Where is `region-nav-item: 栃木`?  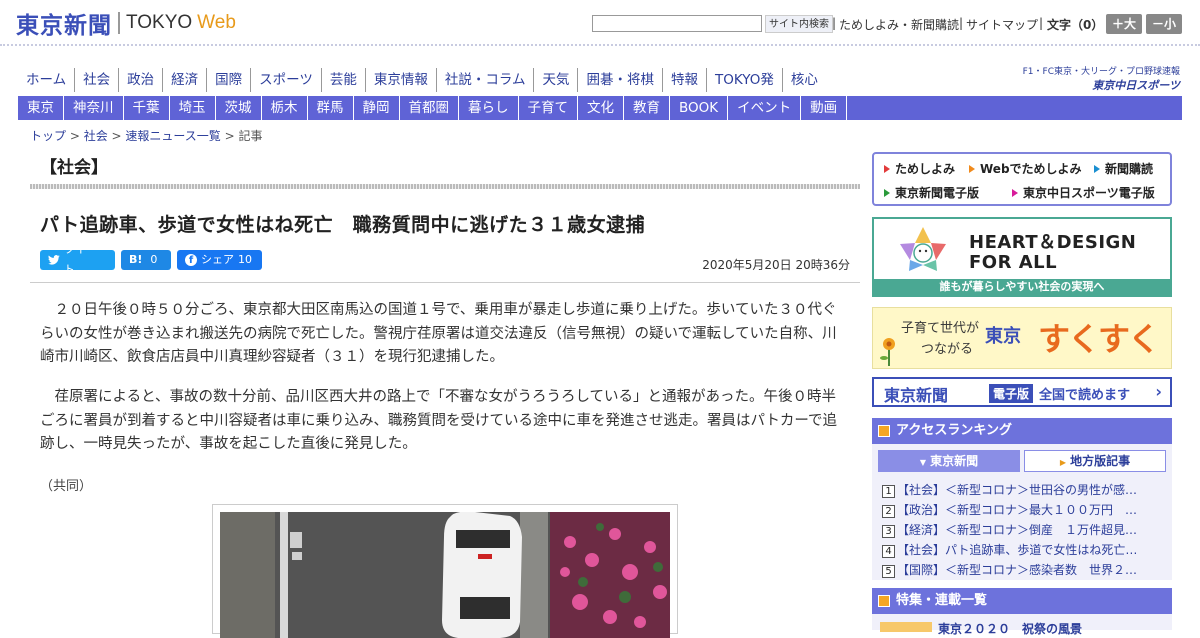 region-nav-item: 栃木 is located at coordinates (285, 108).